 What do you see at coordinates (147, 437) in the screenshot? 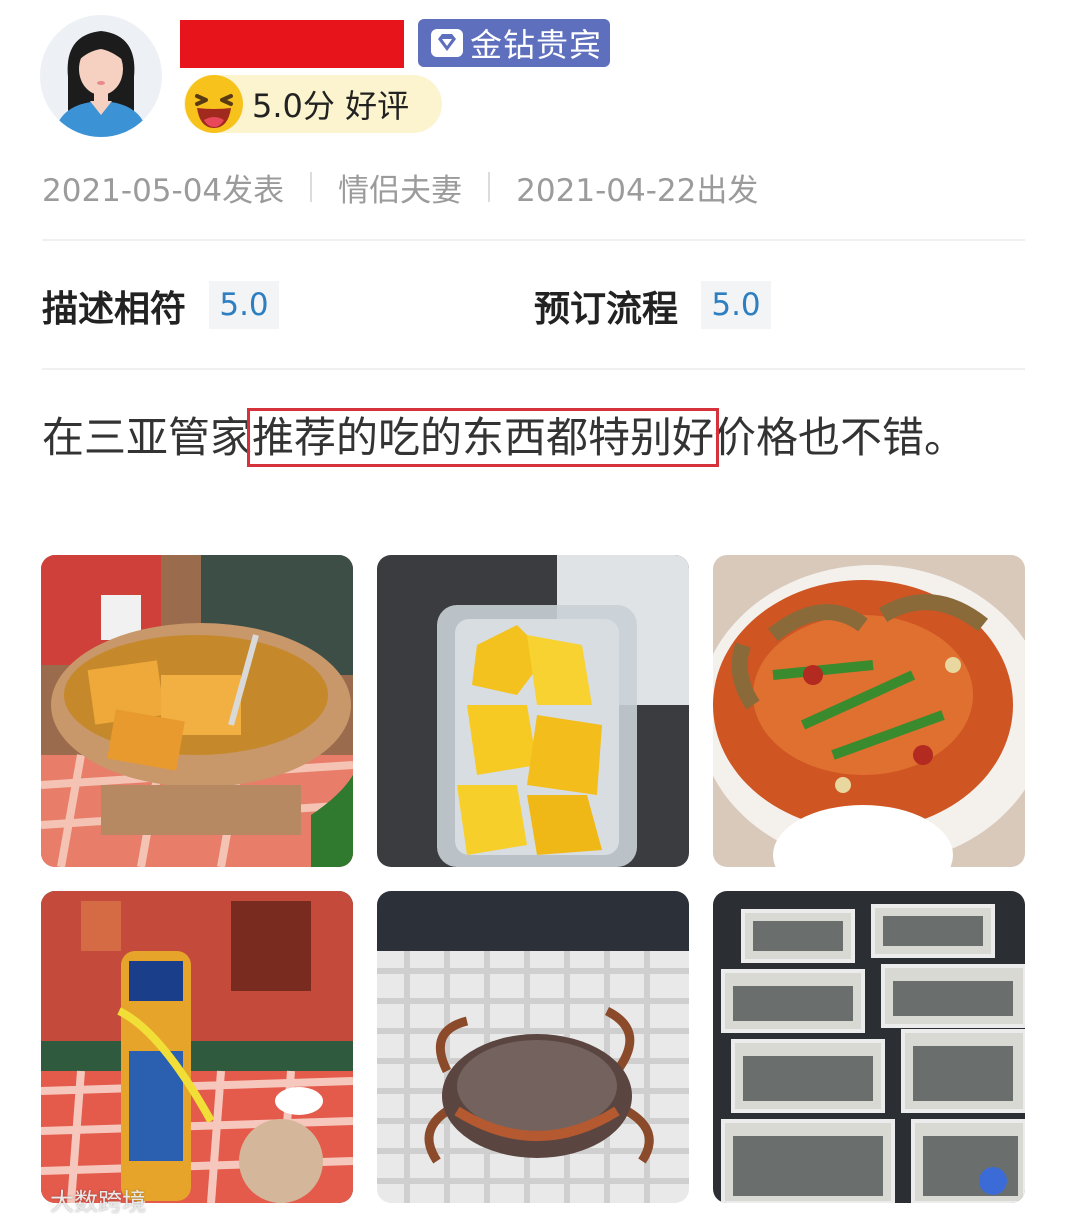
I see `review-text-prefix: 在三亚管家` at bounding box center [147, 437].